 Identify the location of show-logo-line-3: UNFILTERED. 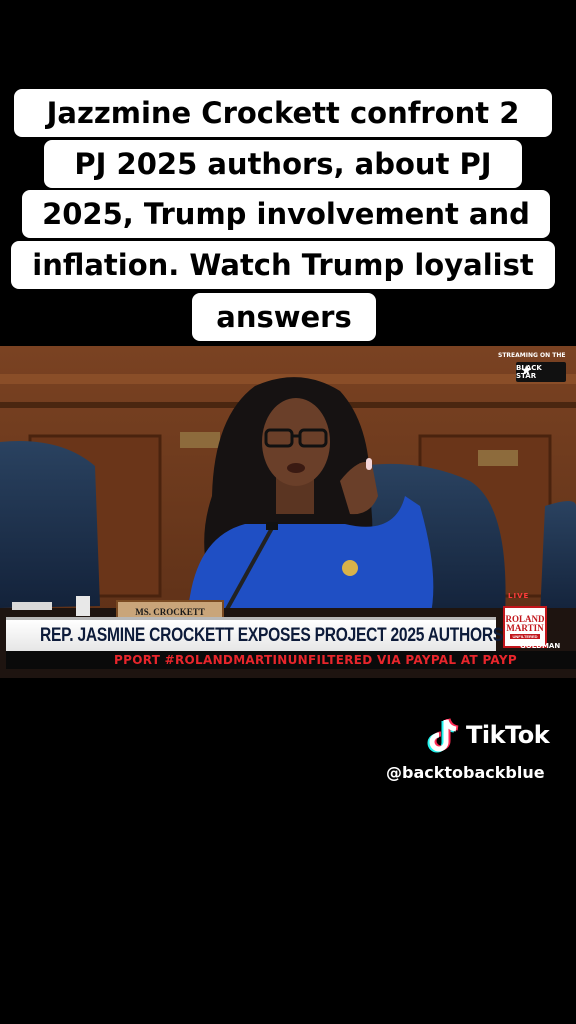
(525, 636).